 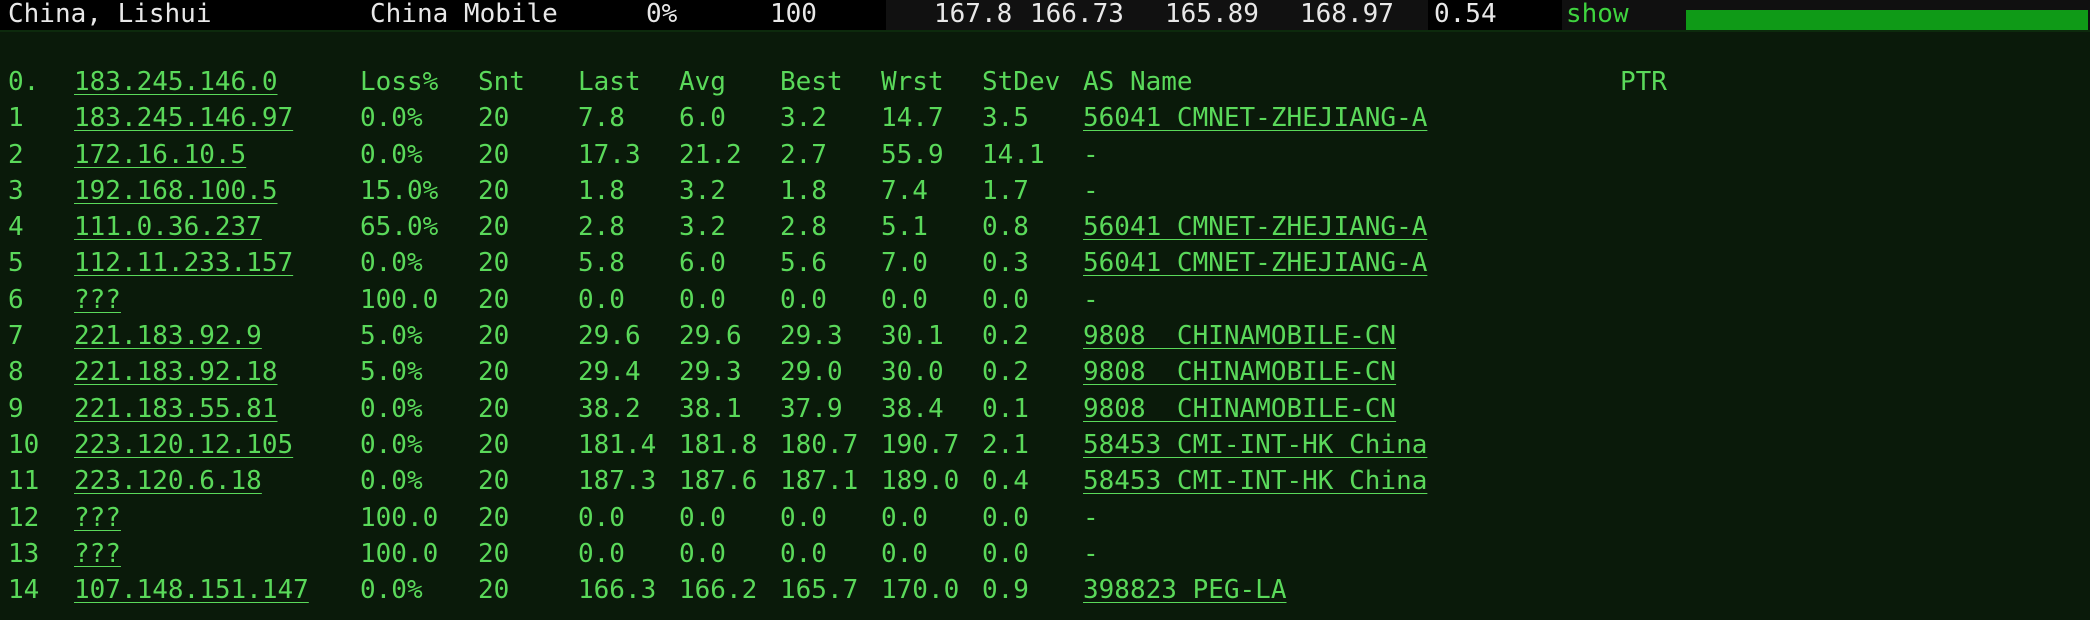 What do you see at coordinates (1045, 554) in the screenshot?
I see `table-row: 13??? 100.0 20 0.0 0.0 0.0 0.0 0.0 -` at bounding box center [1045, 554].